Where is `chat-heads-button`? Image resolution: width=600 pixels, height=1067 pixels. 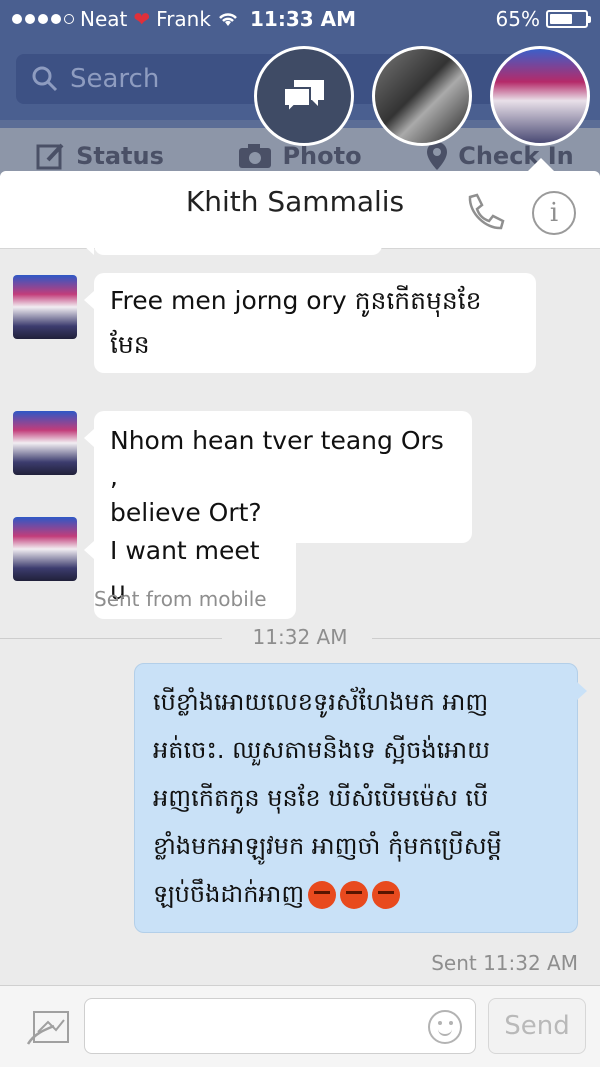
chat-heads-button is located at coordinates (304, 96).